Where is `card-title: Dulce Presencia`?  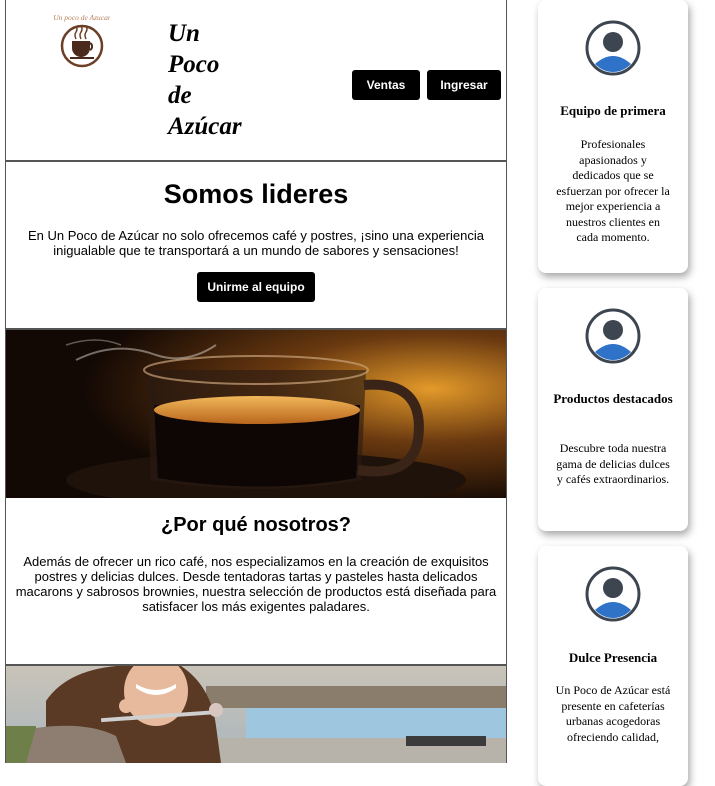
card-title: Dulce Presencia is located at coordinates (613, 657).